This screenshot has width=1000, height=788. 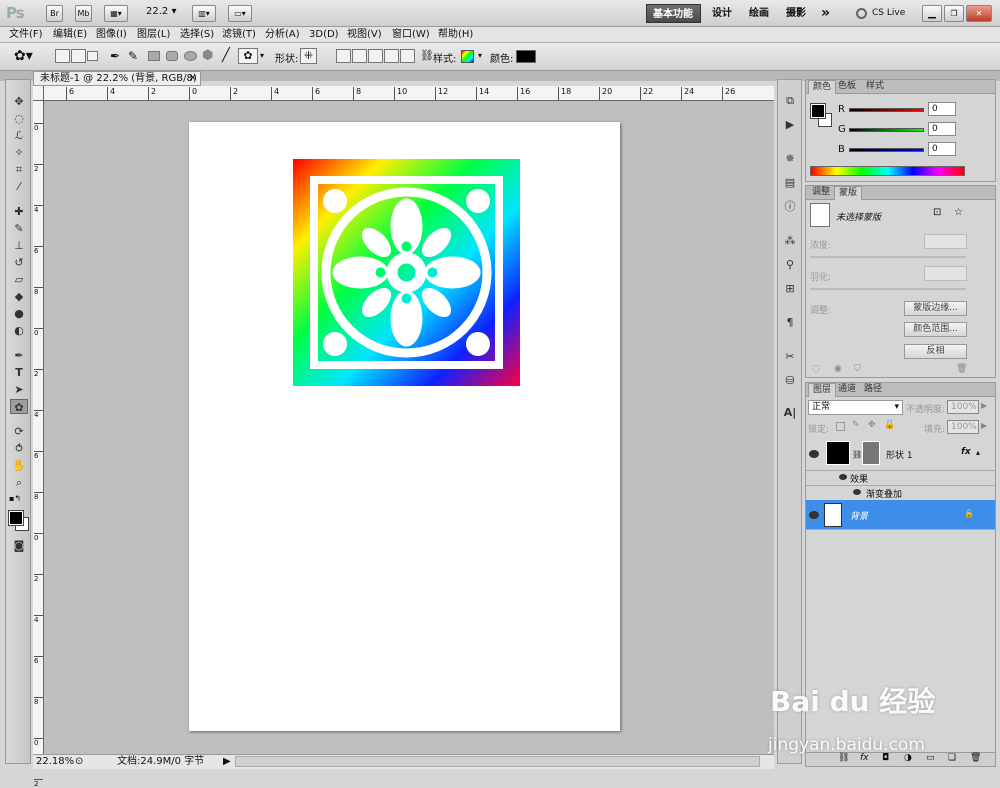 What do you see at coordinates (153, 35) in the screenshot?
I see `menu-layer: 图层(L)` at bounding box center [153, 35].